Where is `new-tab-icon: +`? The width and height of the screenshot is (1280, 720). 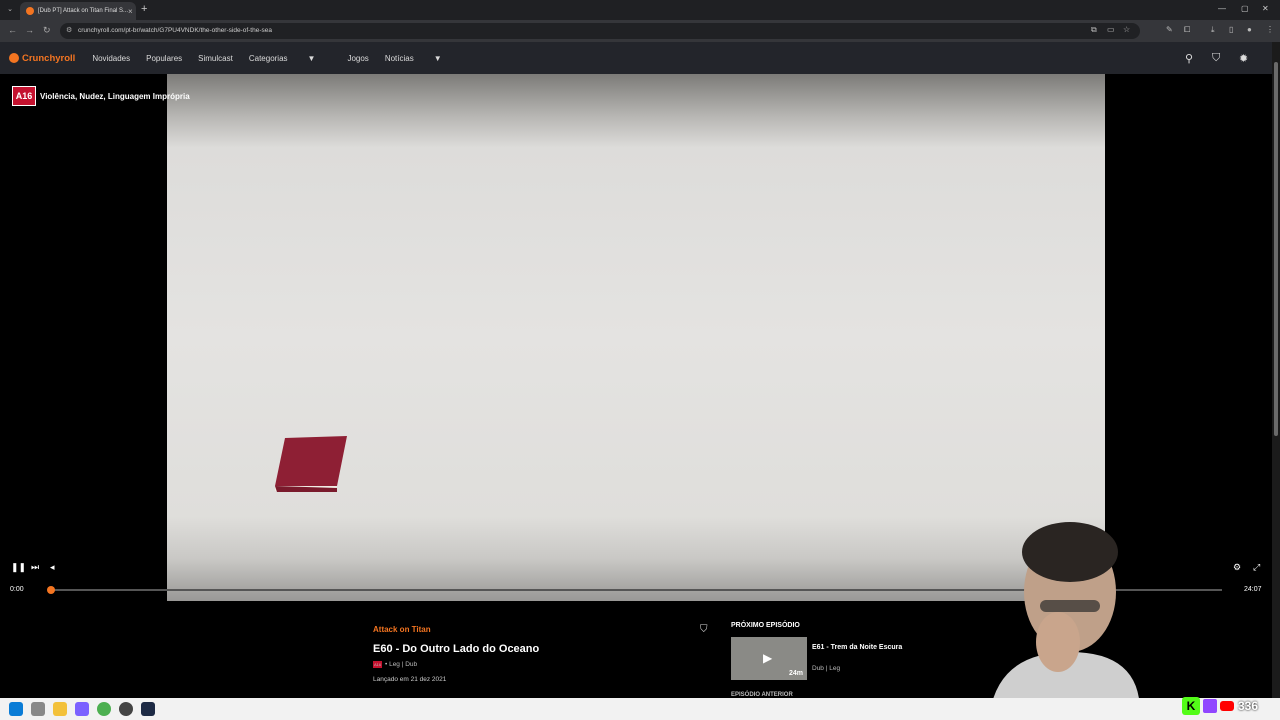
new-tab-icon: + is located at coordinates (144, 9).